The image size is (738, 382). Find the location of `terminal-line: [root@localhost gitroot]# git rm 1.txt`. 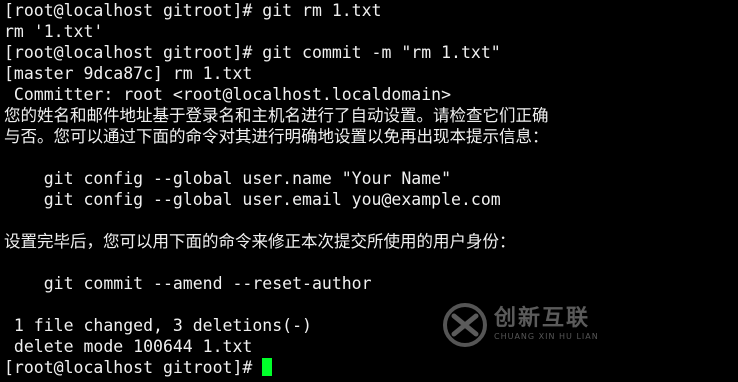

terminal-line: [root@localhost gitroot]# git rm 1.txt is located at coordinates (193, 10).